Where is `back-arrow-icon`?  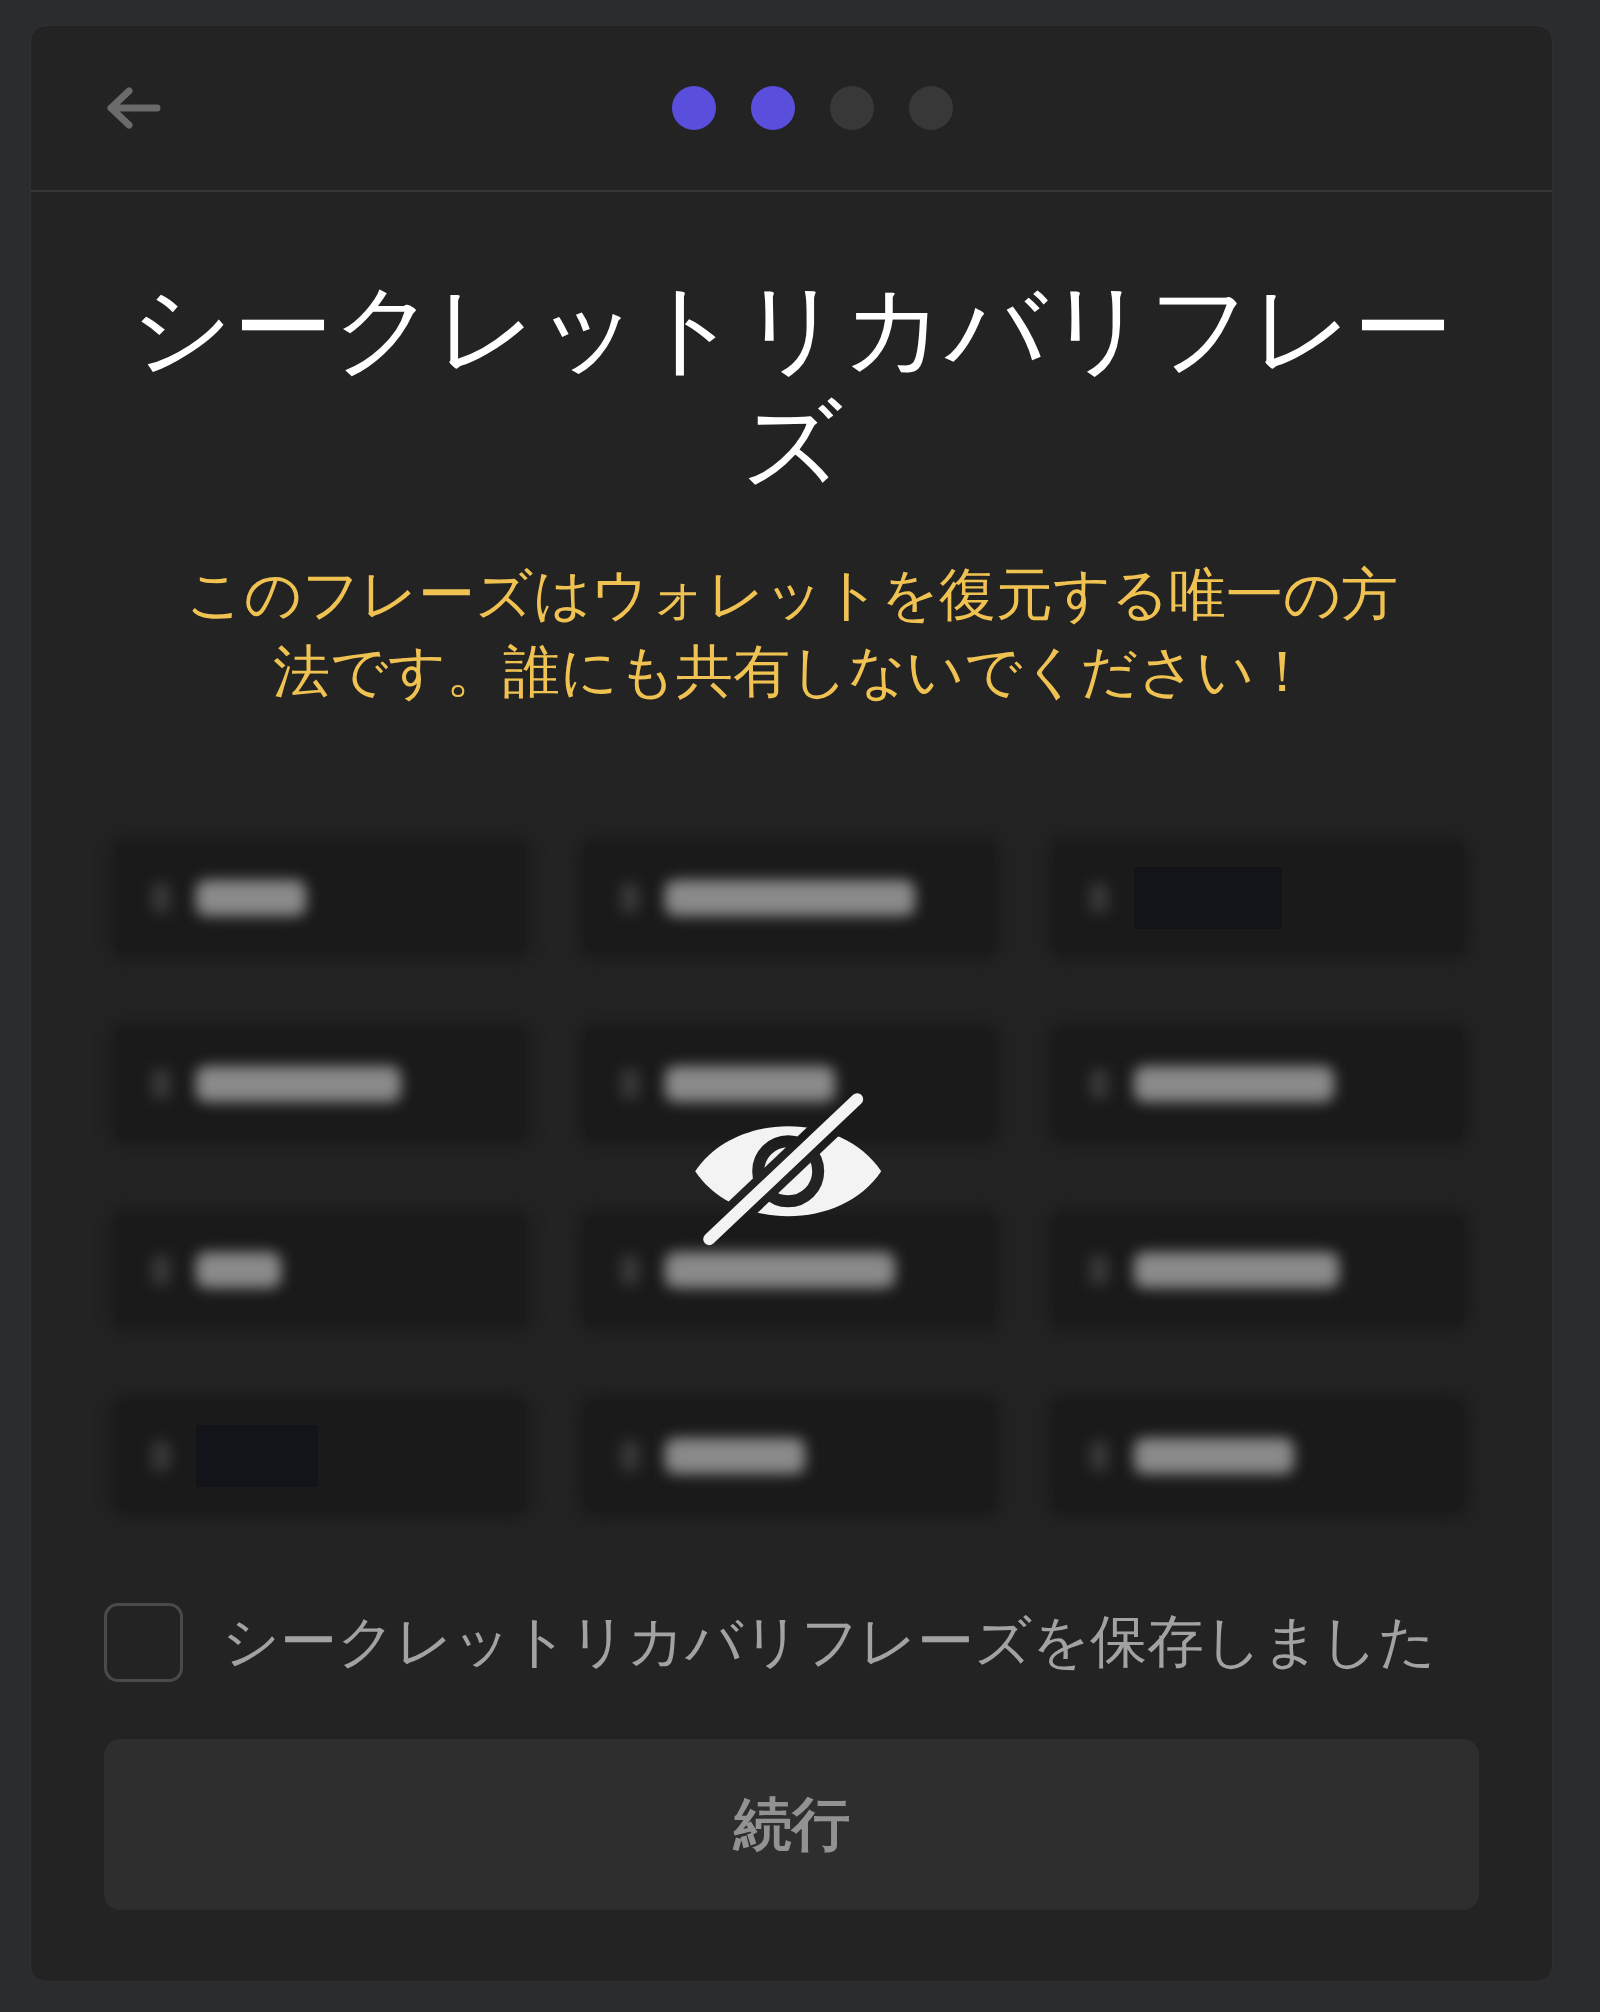 back-arrow-icon is located at coordinates (133, 108).